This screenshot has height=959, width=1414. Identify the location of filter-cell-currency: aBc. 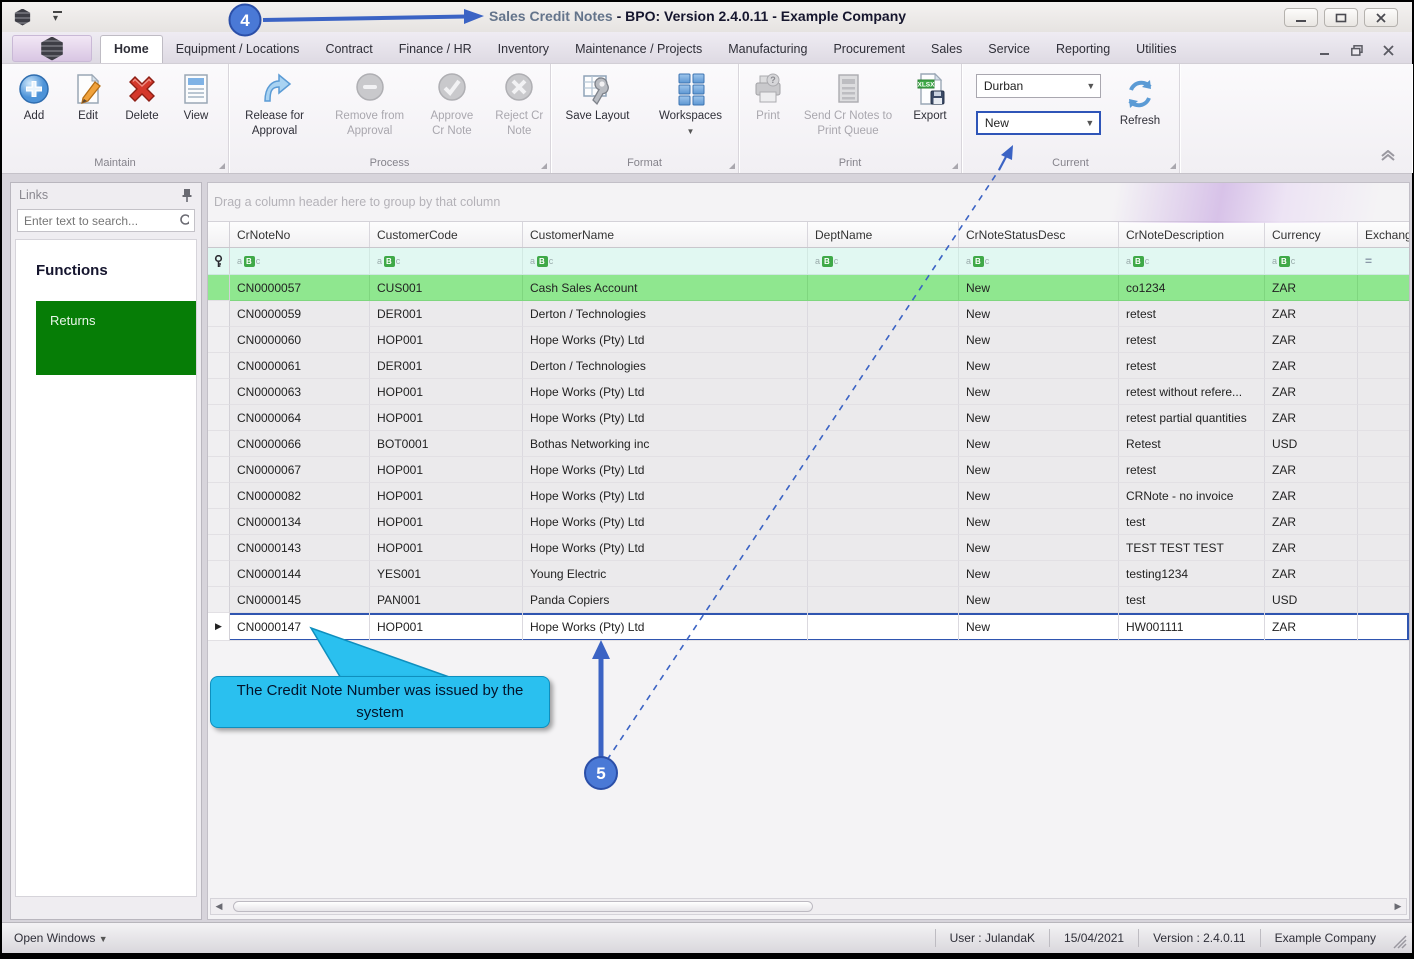
(1311, 261).